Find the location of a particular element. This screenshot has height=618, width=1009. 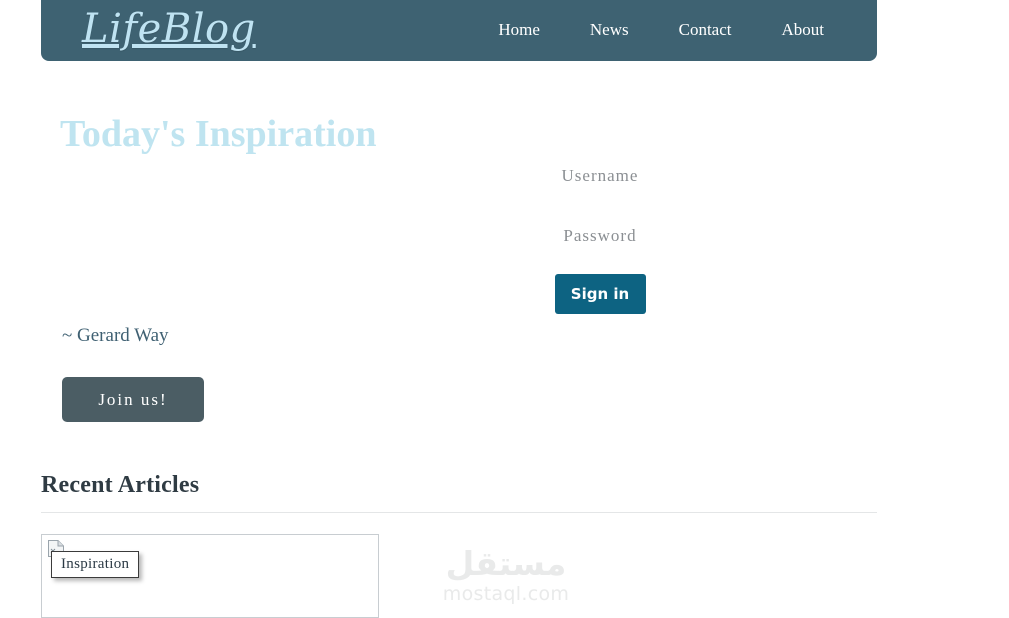

nav-item-home: Home is located at coordinates (519, 30).